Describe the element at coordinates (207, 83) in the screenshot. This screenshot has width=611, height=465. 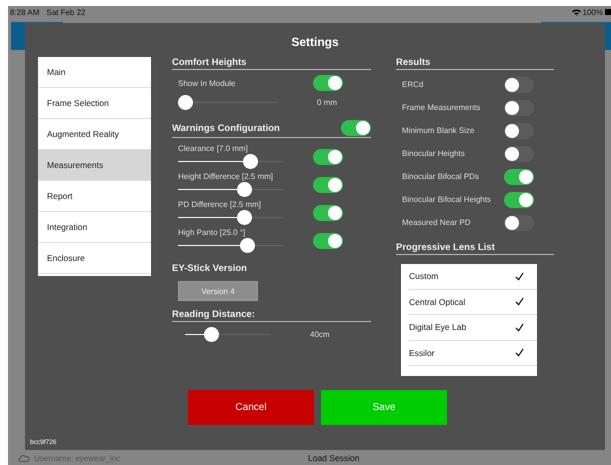
I see `setting-label: Show In Module` at that location.